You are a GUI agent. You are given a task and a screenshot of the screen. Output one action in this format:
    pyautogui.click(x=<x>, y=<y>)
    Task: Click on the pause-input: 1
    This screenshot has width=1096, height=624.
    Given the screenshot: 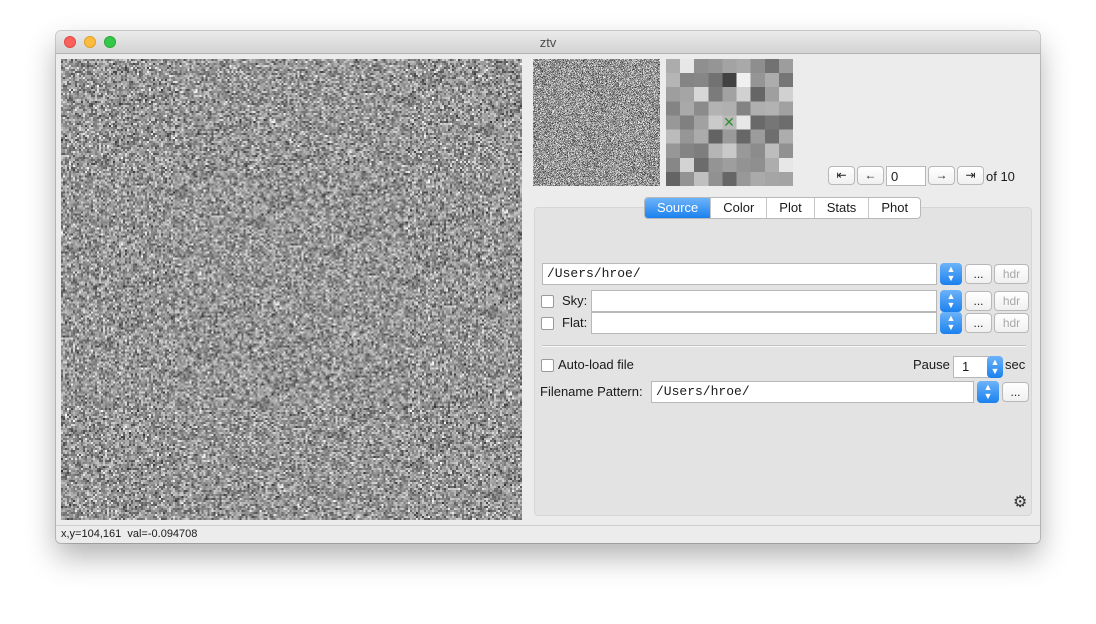 What is the action you would take?
    pyautogui.click(x=971, y=367)
    